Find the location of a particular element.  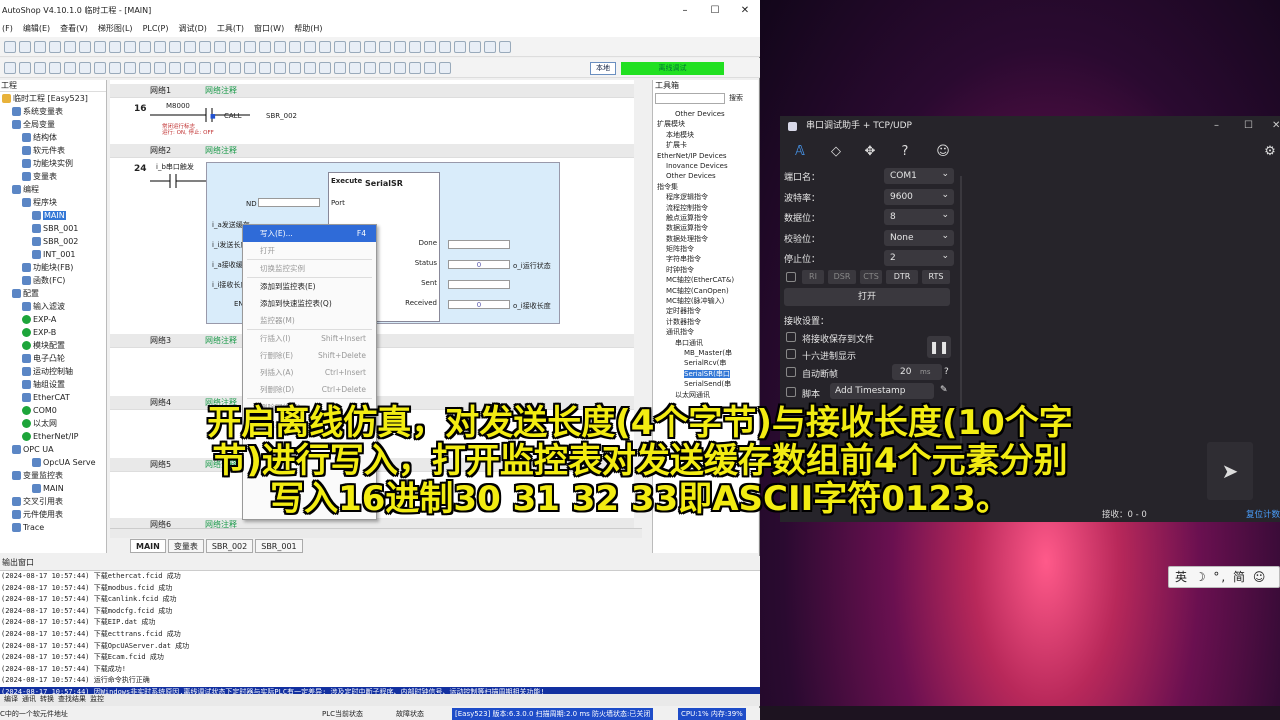

frame-timeout-input: 20 is located at coordinates (917, 372).